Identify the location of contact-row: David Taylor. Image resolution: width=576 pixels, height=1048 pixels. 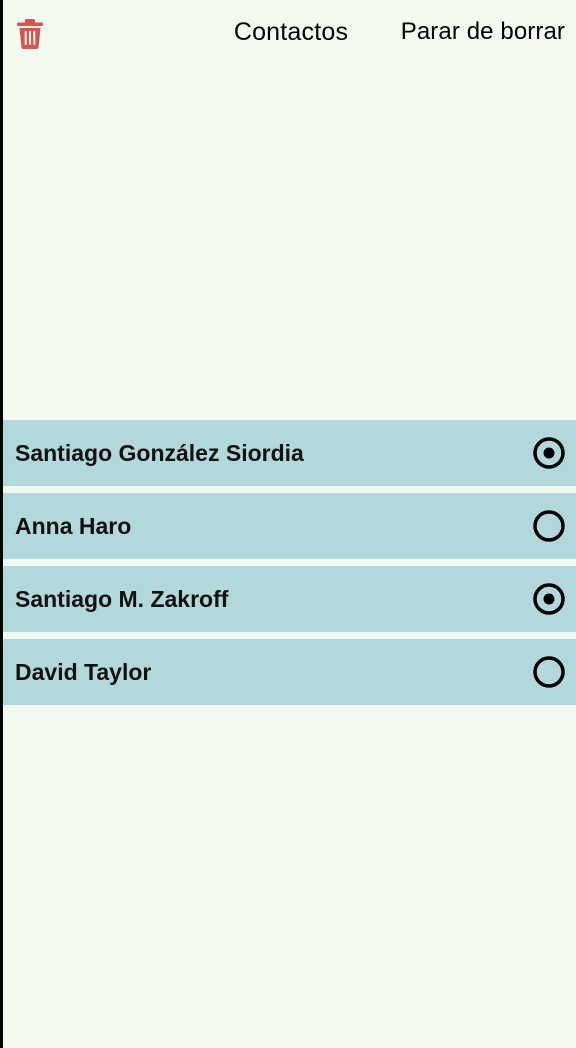
(289, 672).